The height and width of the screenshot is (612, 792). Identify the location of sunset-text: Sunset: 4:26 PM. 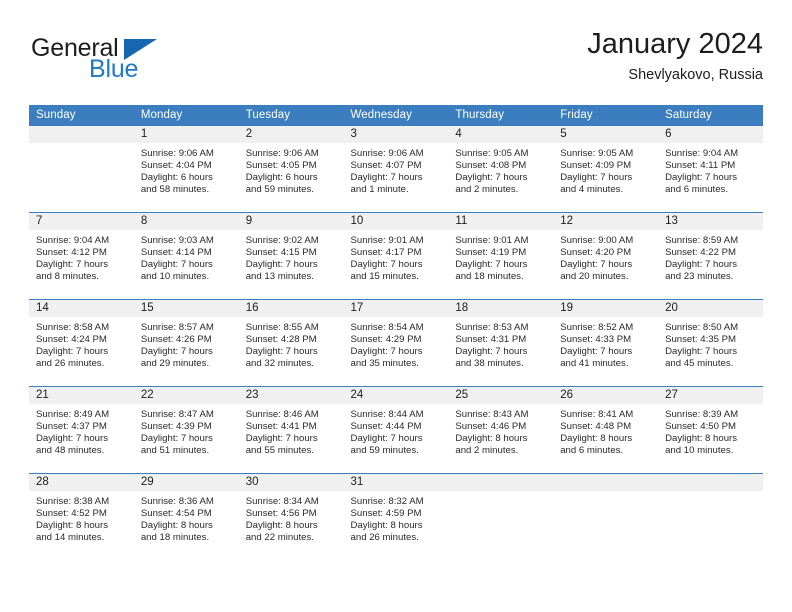
(176, 340).